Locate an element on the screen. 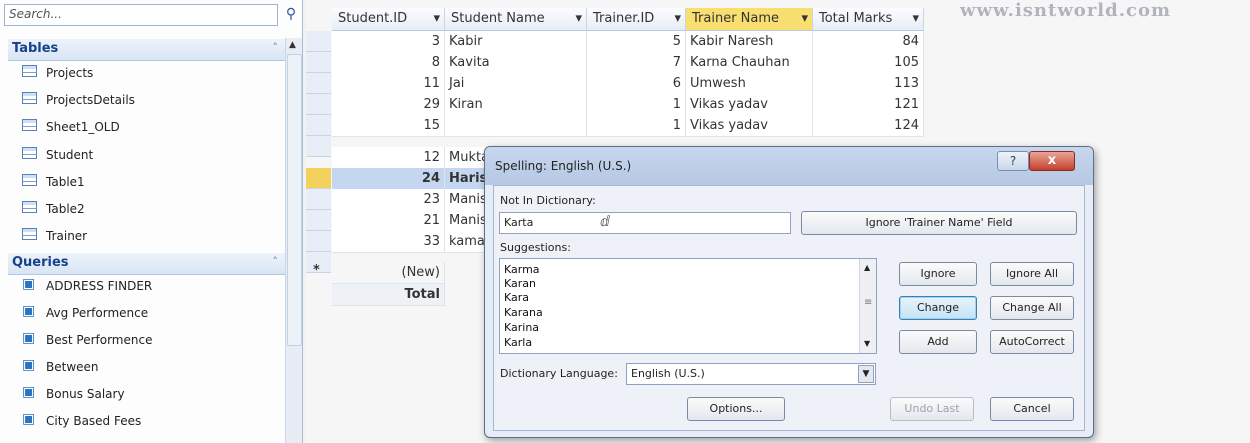 This screenshot has width=1250, height=443. nav-item-projects: Projects is located at coordinates (147, 73).